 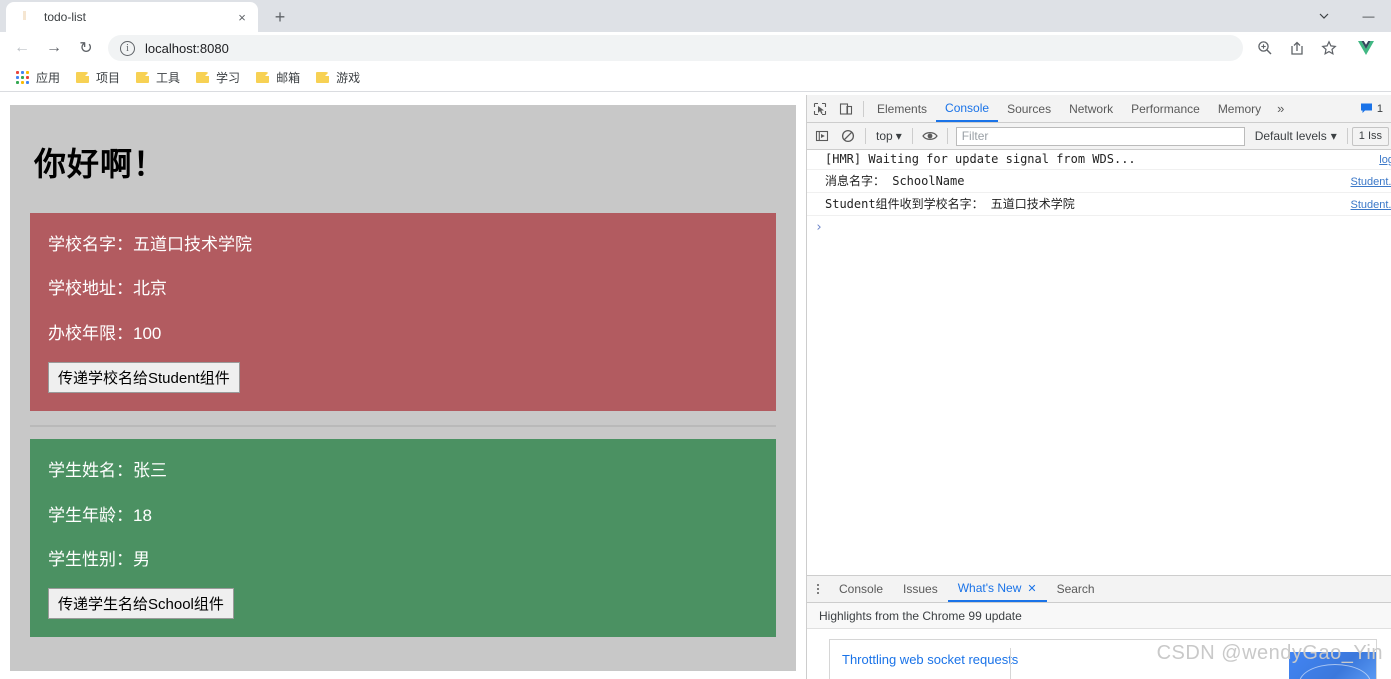 What do you see at coordinates (403, 516) in the screenshot?
I see `student-age-row: 学生年龄：18` at bounding box center [403, 516].